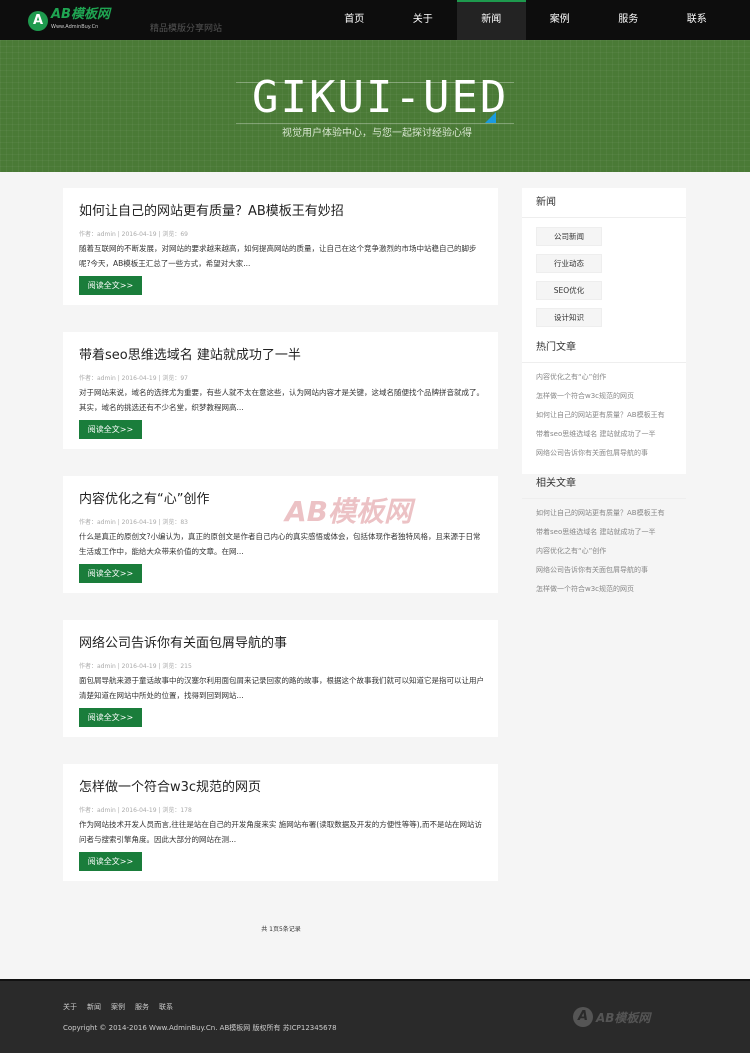  I want to click on sidebar-news-title: 新闻, so click(604, 203).